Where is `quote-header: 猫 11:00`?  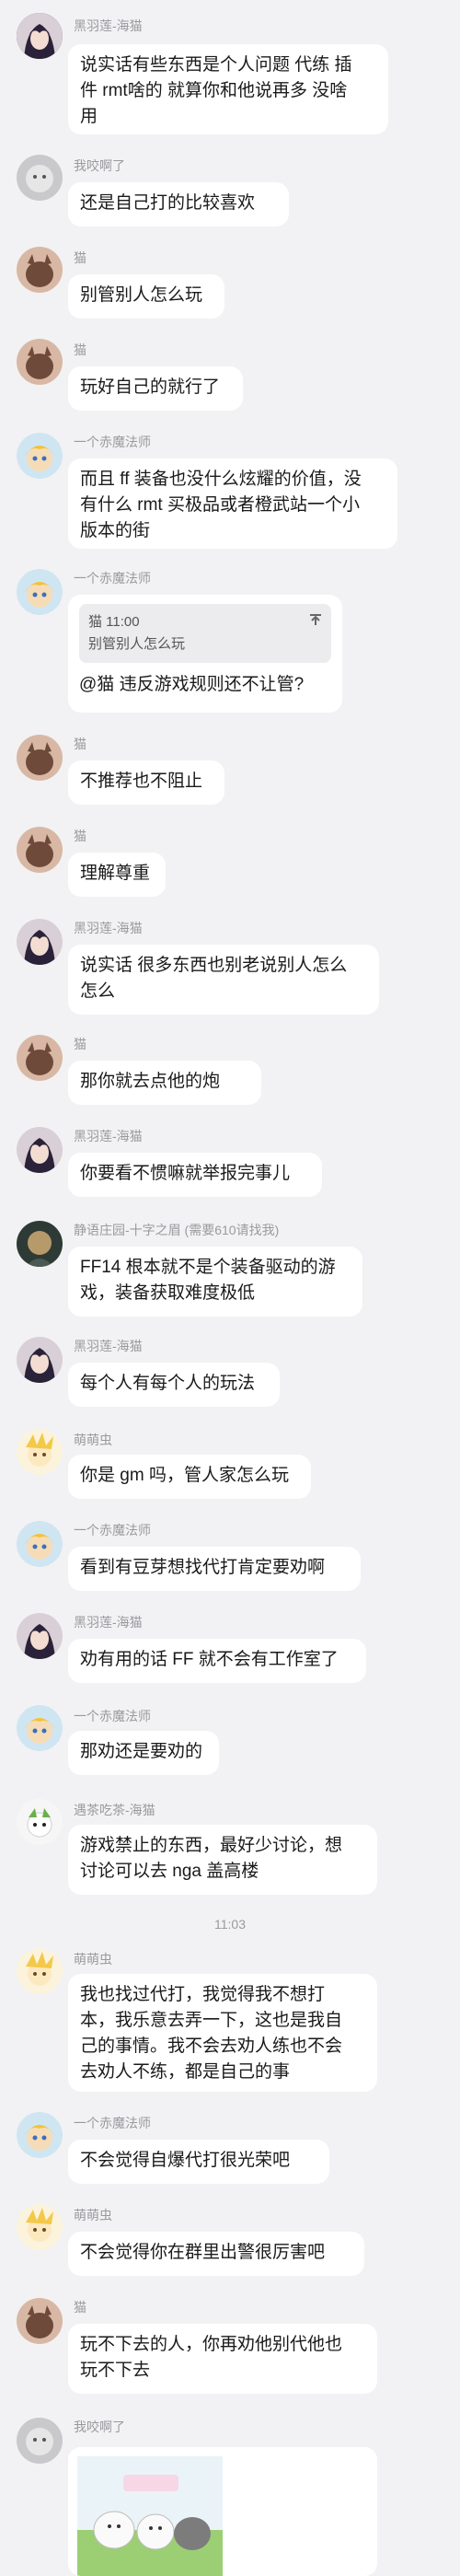
quote-header: 猫 11:00 is located at coordinates (114, 622).